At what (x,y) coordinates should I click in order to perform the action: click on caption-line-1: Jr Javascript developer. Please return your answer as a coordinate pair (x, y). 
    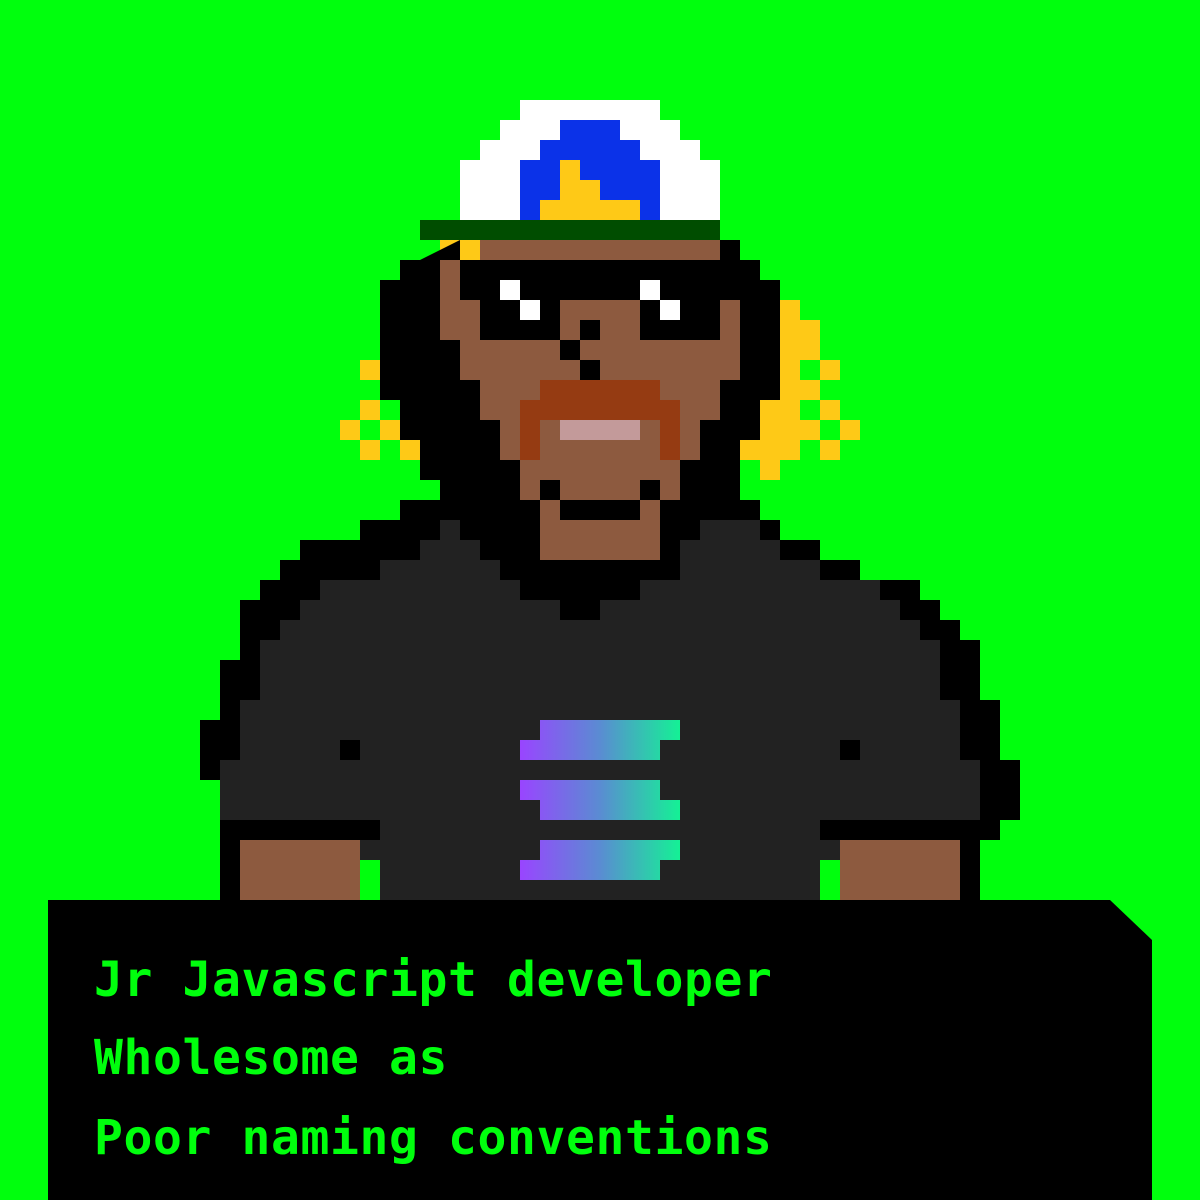
    Looking at the image, I should click on (433, 980).